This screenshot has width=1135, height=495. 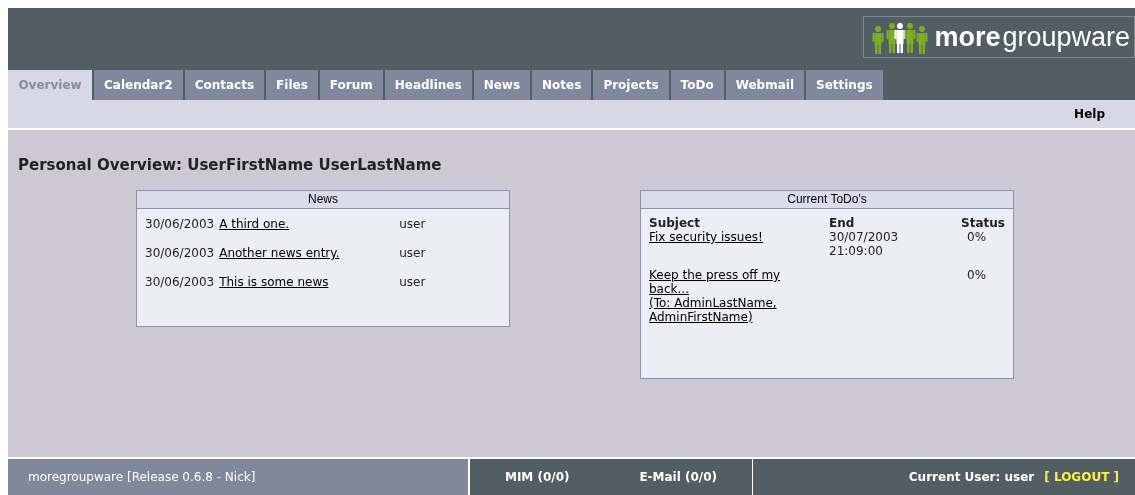 I want to click on column-header: End, so click(x=842, y=223).